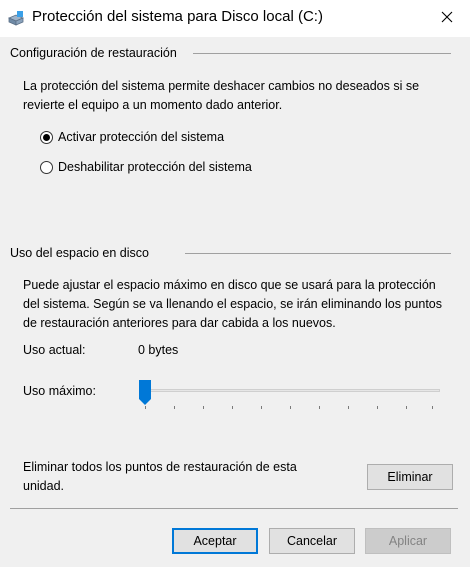 The width and height of the screenshot is (470, 567). Describe the element at coordinates (408, 541) in the screenshot. I see `apply-button: Aplicar` at that location.